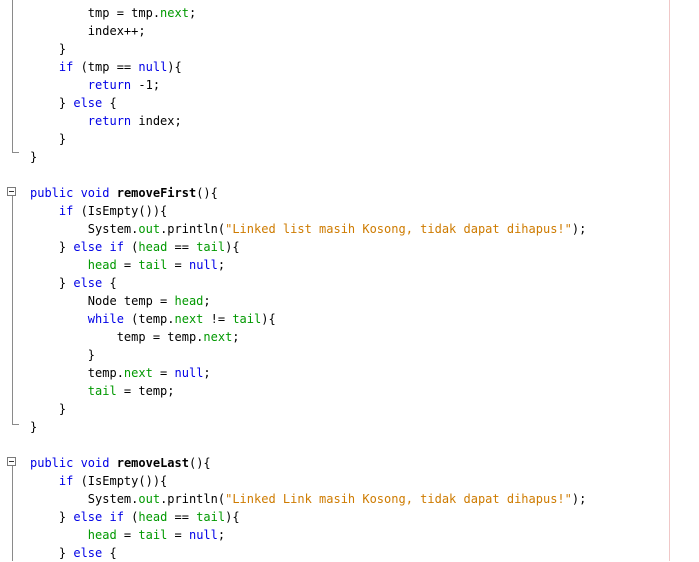 This screenshot has width=699, height=562. Describe the element at coordinates (149, 229) in the screenshot. I see `code-token: out` at that location.